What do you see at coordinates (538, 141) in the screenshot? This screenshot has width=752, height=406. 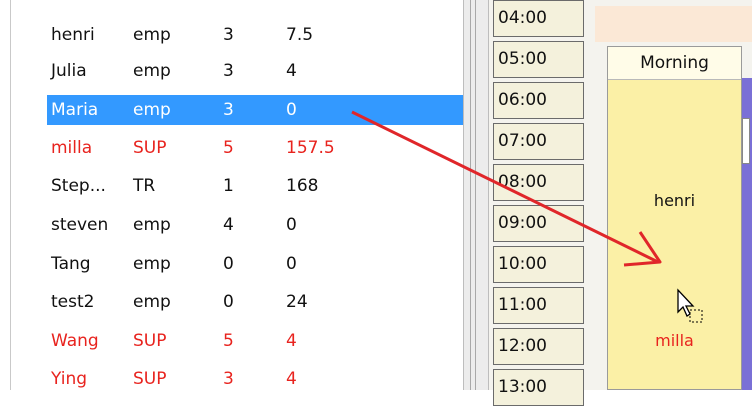 I see `time-slot: 07:00` at bounding box center [538, 141].